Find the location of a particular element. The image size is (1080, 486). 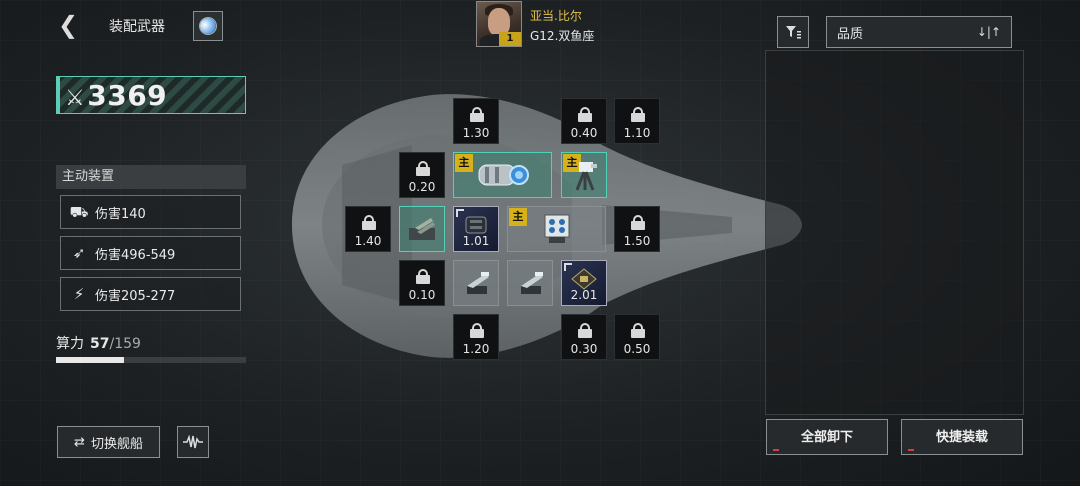

page-title: 装配武器 is located at coordinates (137, 27).